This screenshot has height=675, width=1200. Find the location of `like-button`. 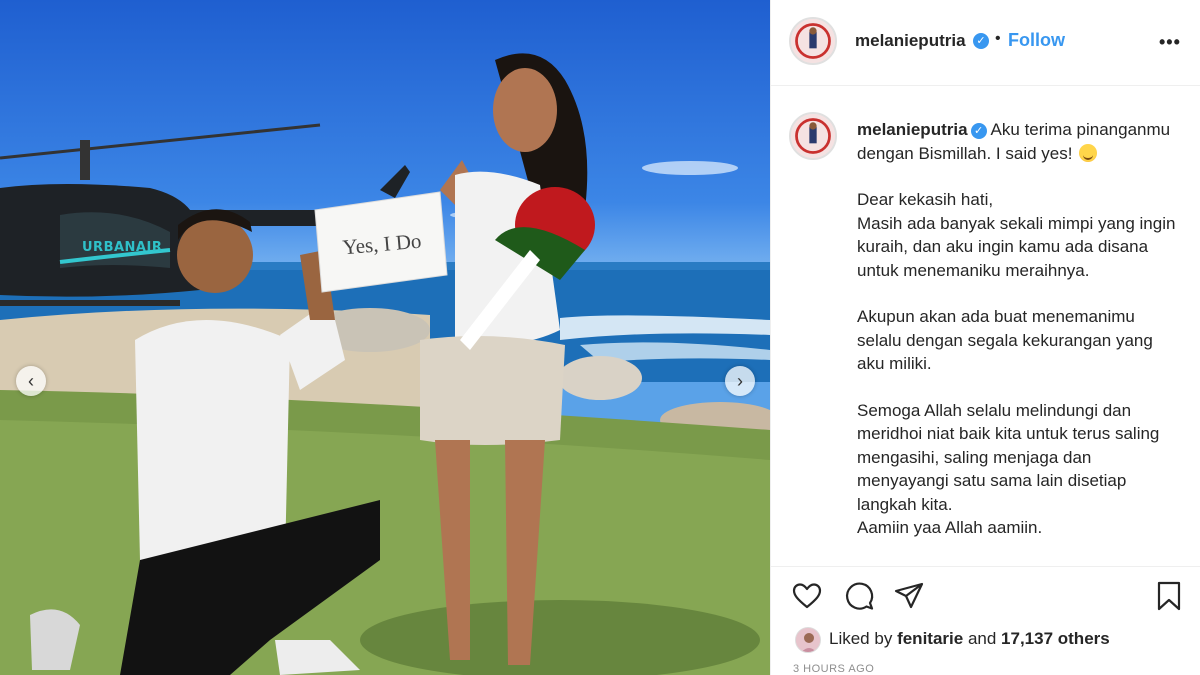

like-button is located at coordinates (807, 596).